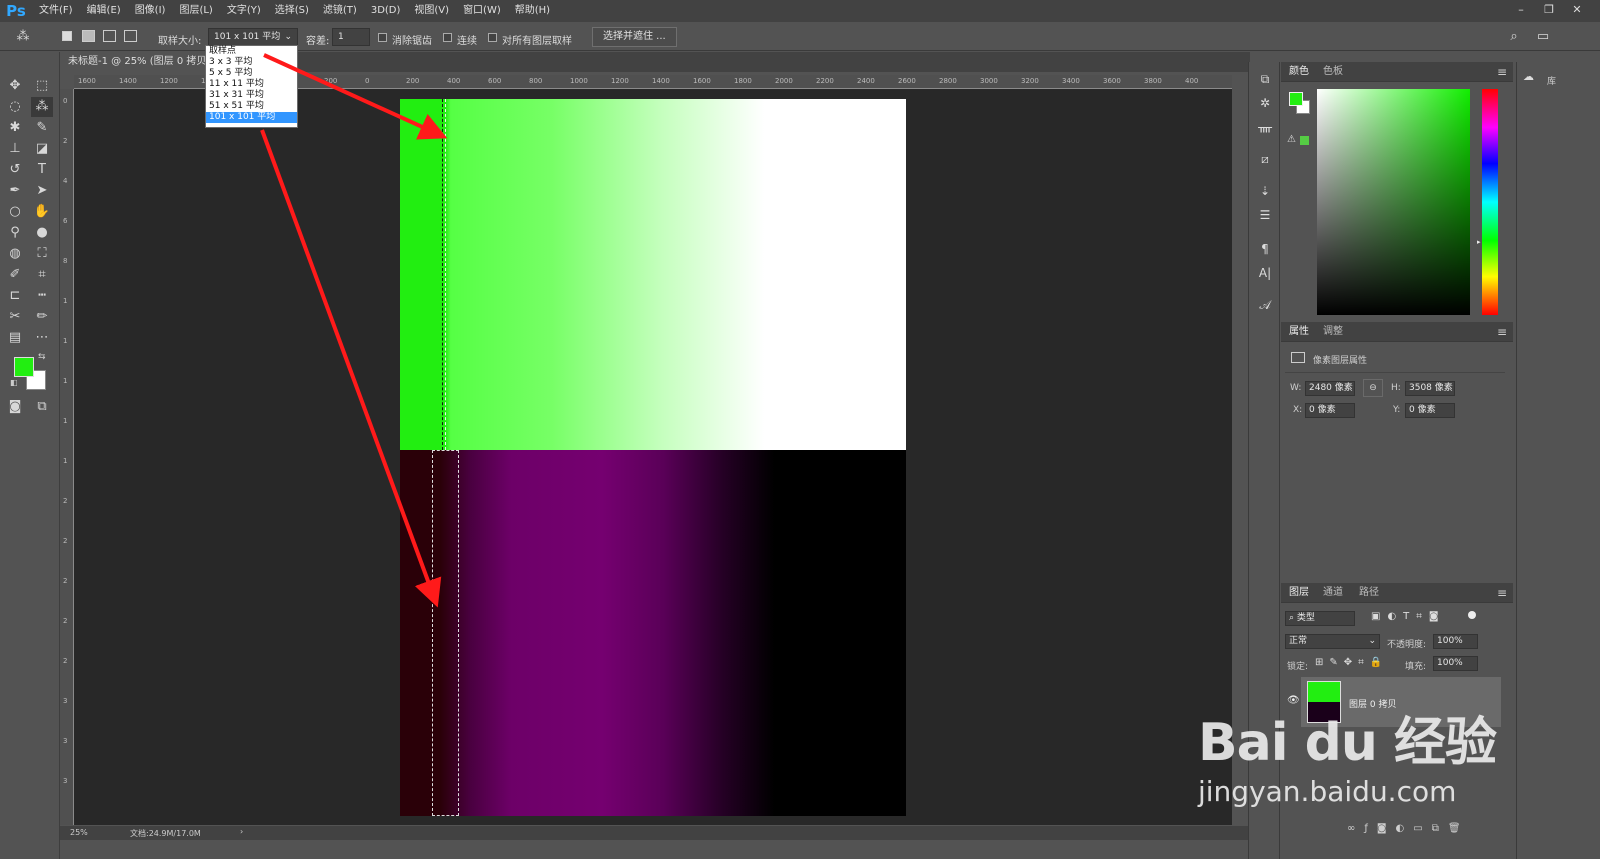  Describe the element at coordinates (42, 86) in the screenshot. I see `marquee-tool-icon: ⬚` at that location.